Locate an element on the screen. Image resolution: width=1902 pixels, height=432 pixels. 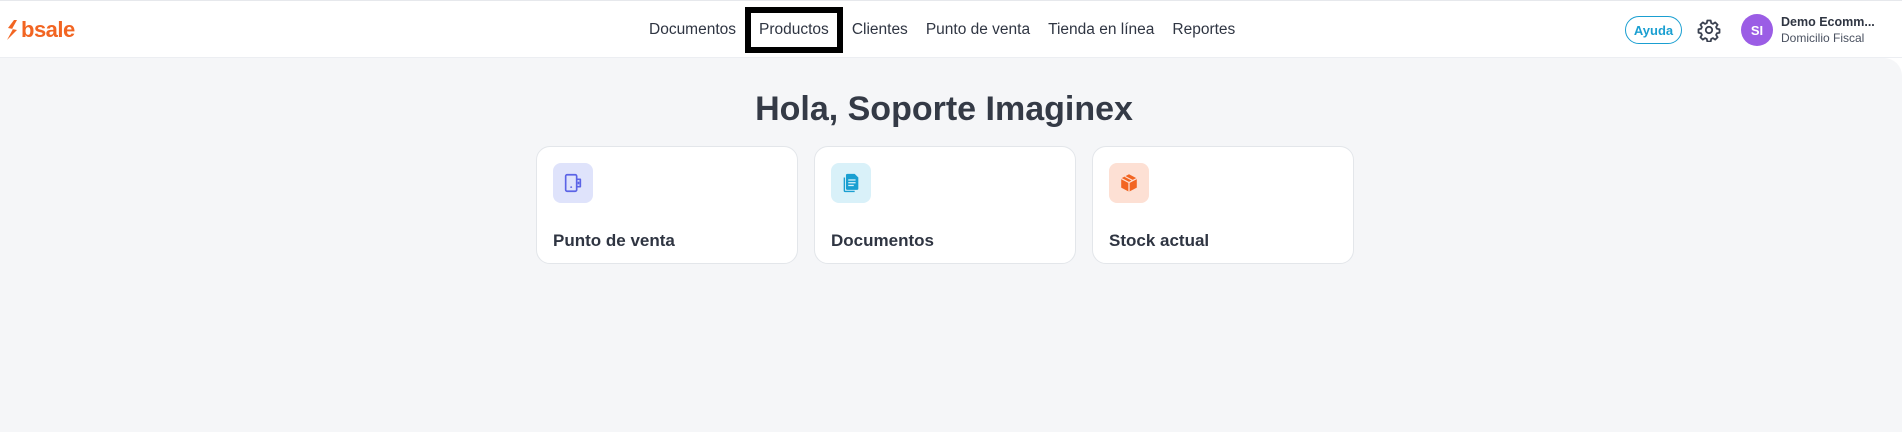
documents-icon is located at coordinates (851, 183).